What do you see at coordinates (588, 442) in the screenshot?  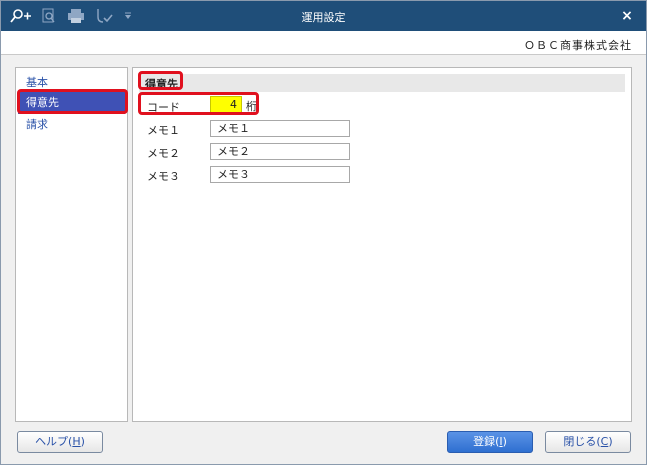 I see `close-button: 閉じる(C)` at bounding box center [588, 442].